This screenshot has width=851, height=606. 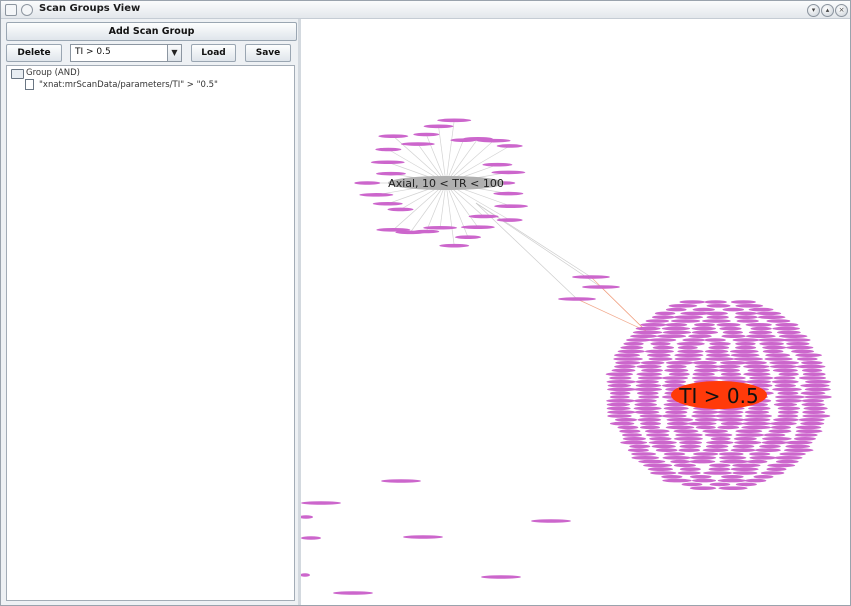 I want to click on primary-node: TI > 0.5, so click(x=719, y=395).